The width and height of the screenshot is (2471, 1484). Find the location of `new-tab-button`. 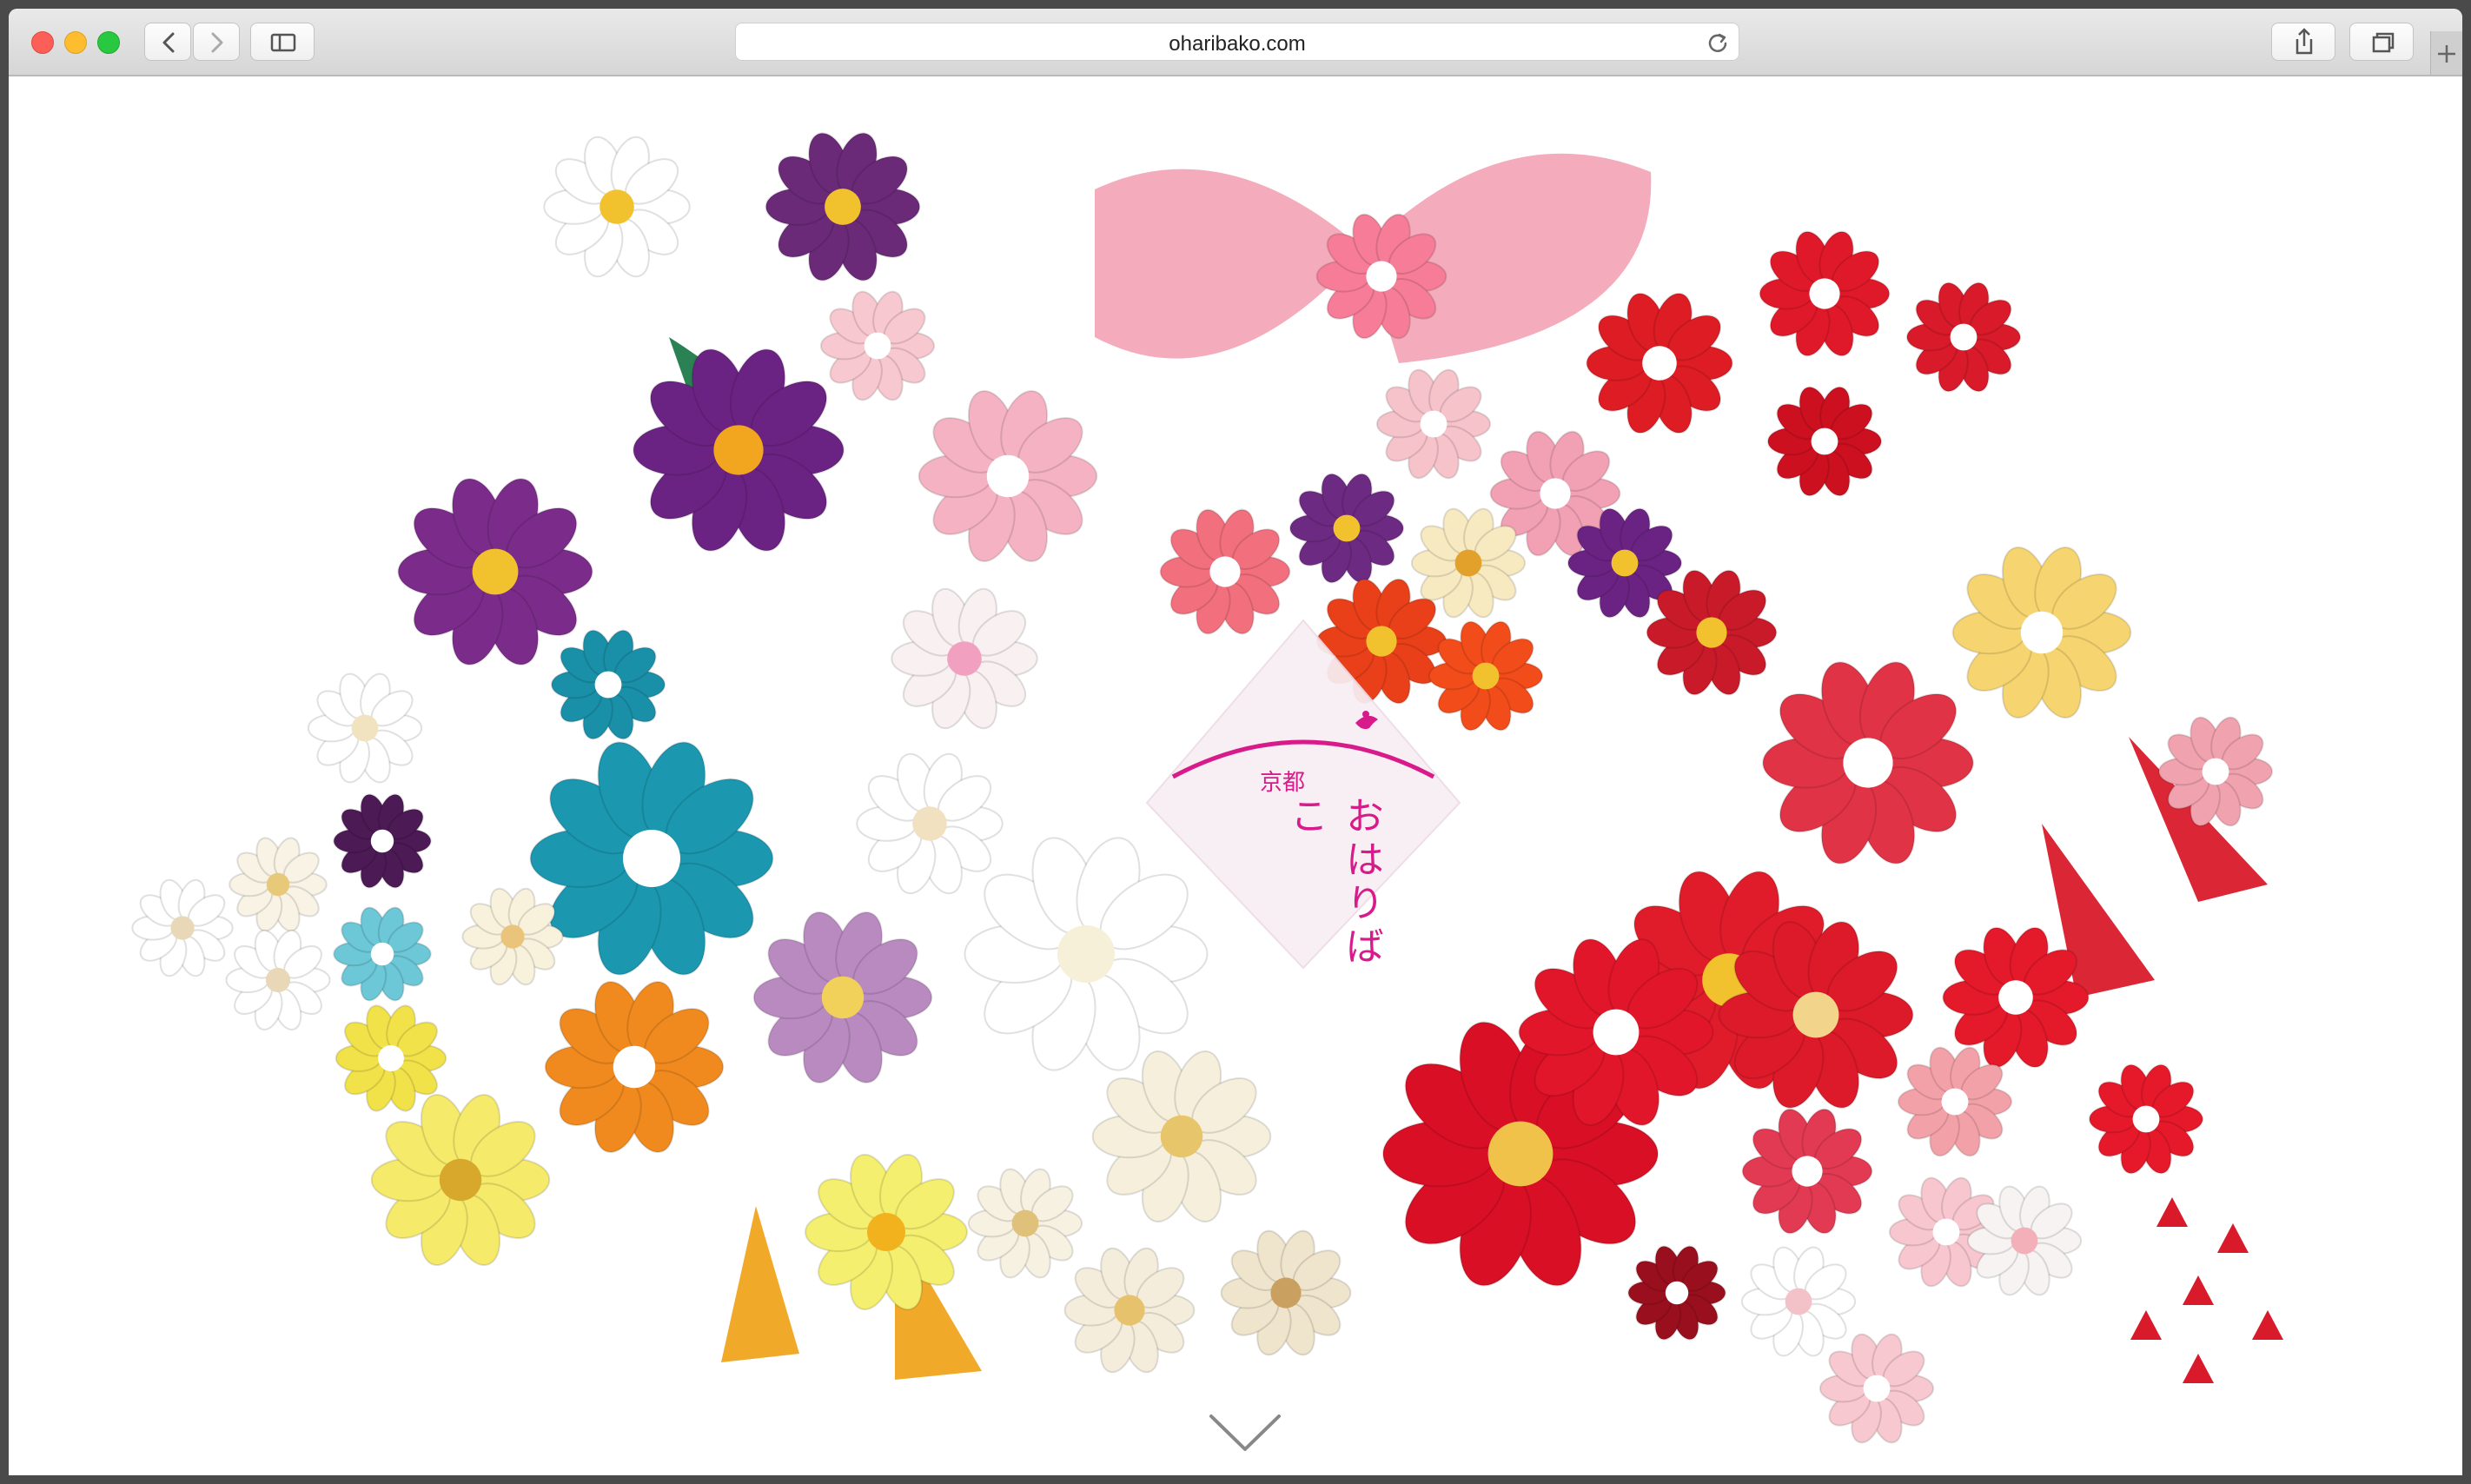

new-tab-button is located at coordinates (2446, 53).